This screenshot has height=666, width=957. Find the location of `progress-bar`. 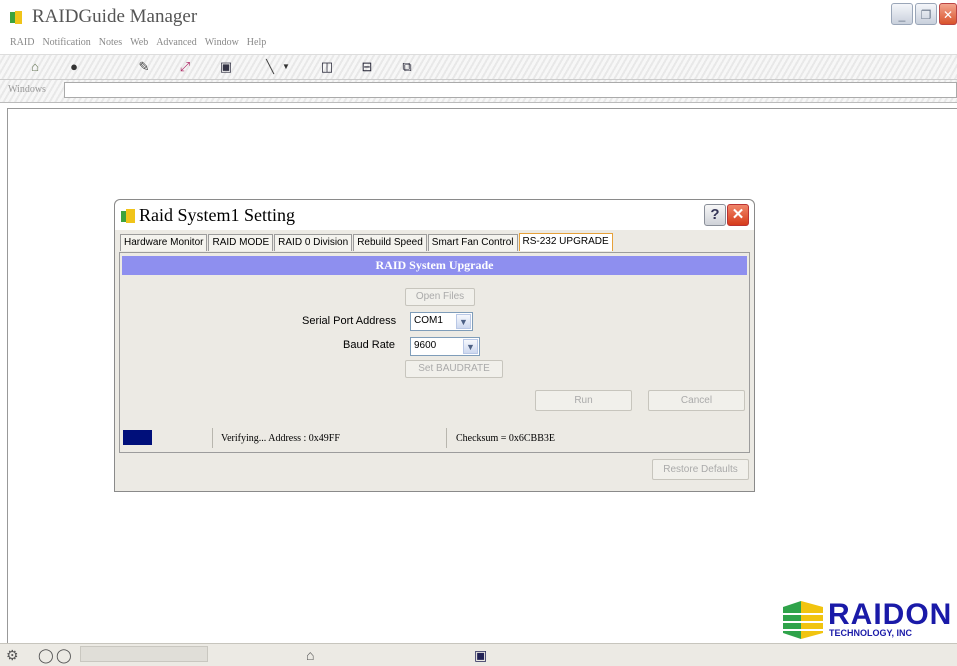

progress-bar is located at coordinates (137, 437).